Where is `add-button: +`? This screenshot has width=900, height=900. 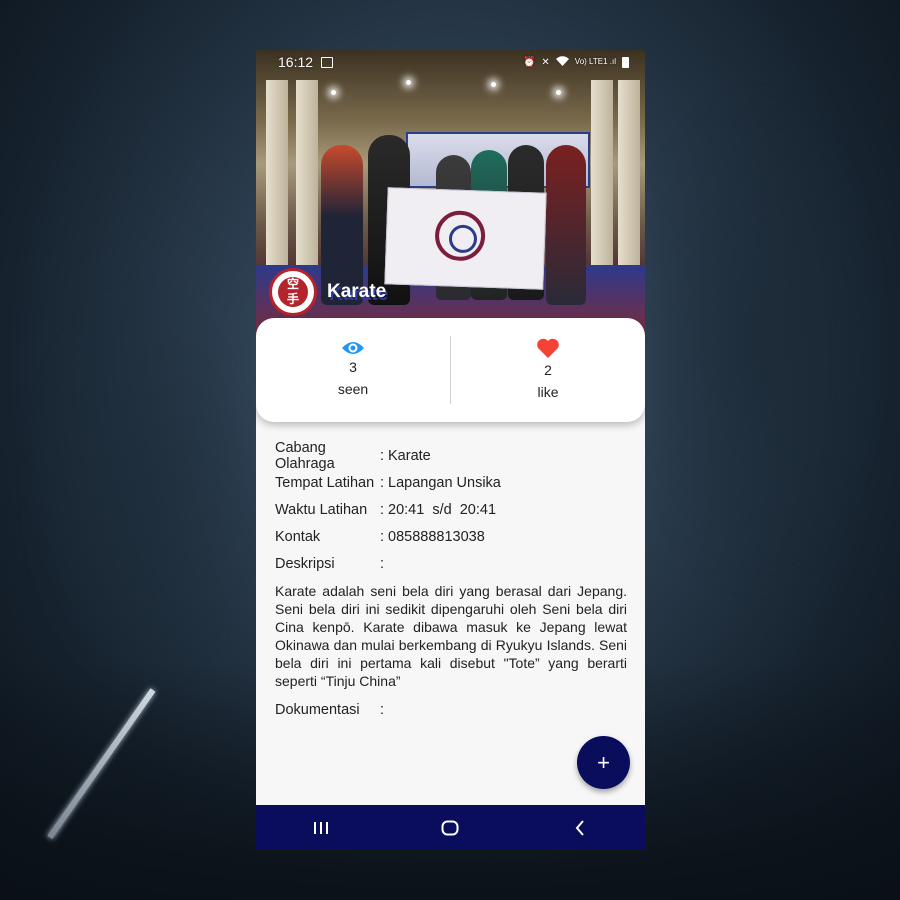
add-button: + is located at coordinates (603, 762).